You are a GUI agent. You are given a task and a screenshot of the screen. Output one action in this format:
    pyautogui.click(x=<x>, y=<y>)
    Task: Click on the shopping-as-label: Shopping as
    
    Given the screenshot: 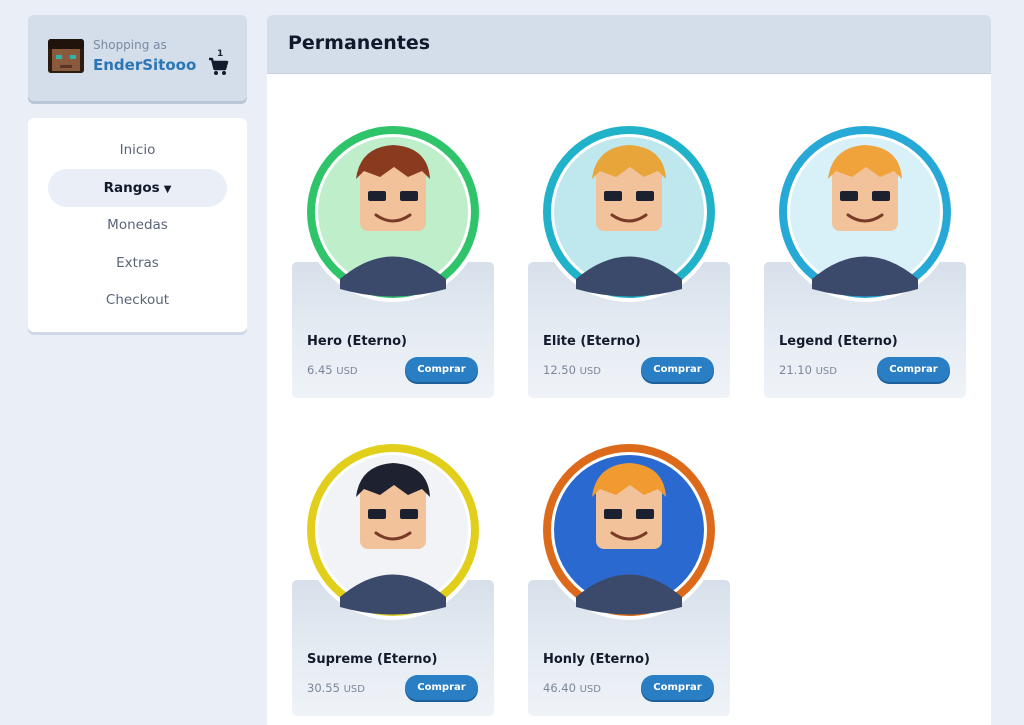 What is the action you would take?
    pyautogui.click(x=130, y=45)
    